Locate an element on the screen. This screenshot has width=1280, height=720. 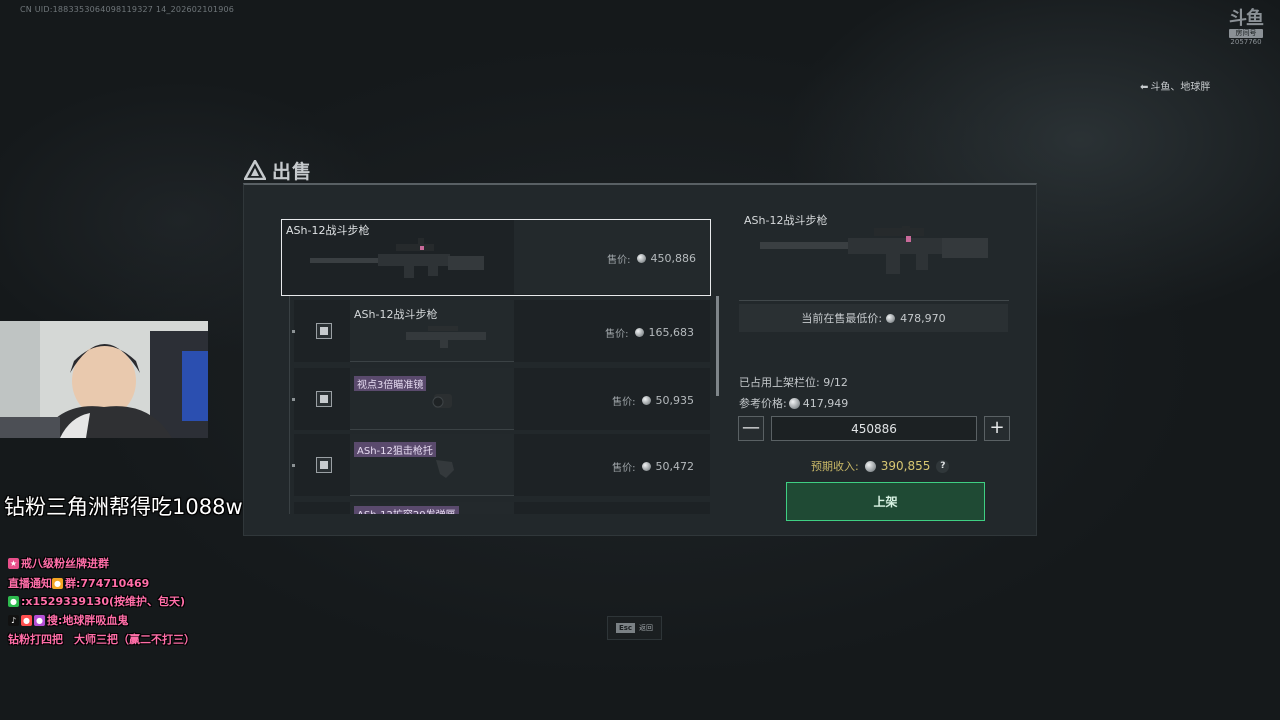
lowest-price-box: 当前在售最低价: 478,970 is located at coordinates (873, 318).